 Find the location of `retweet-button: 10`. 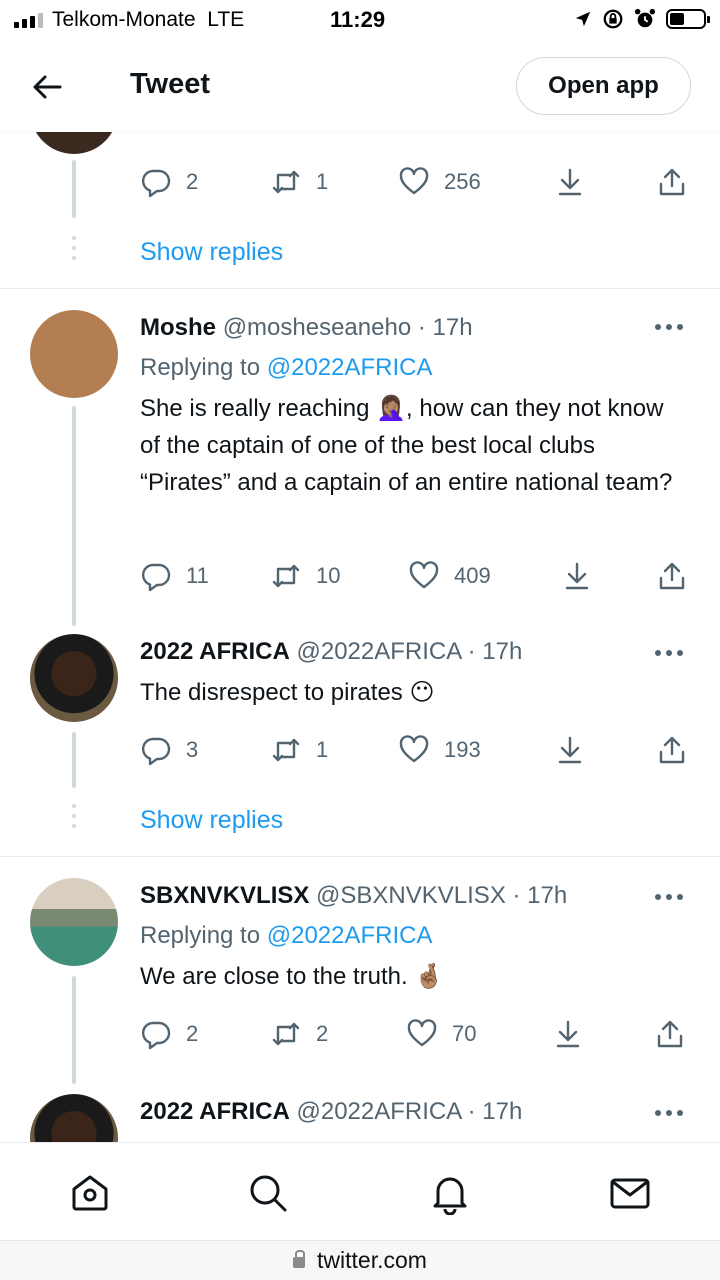

retweet-button: 10 is located at coordinates (305, 576).